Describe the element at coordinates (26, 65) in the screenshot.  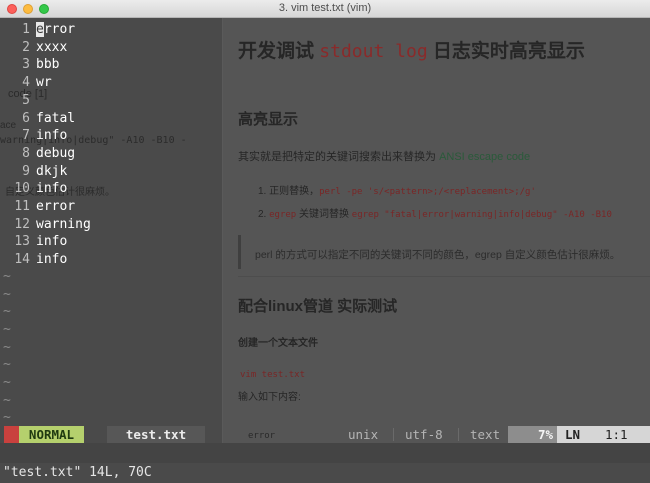
I see `line-number: 3` at that location.